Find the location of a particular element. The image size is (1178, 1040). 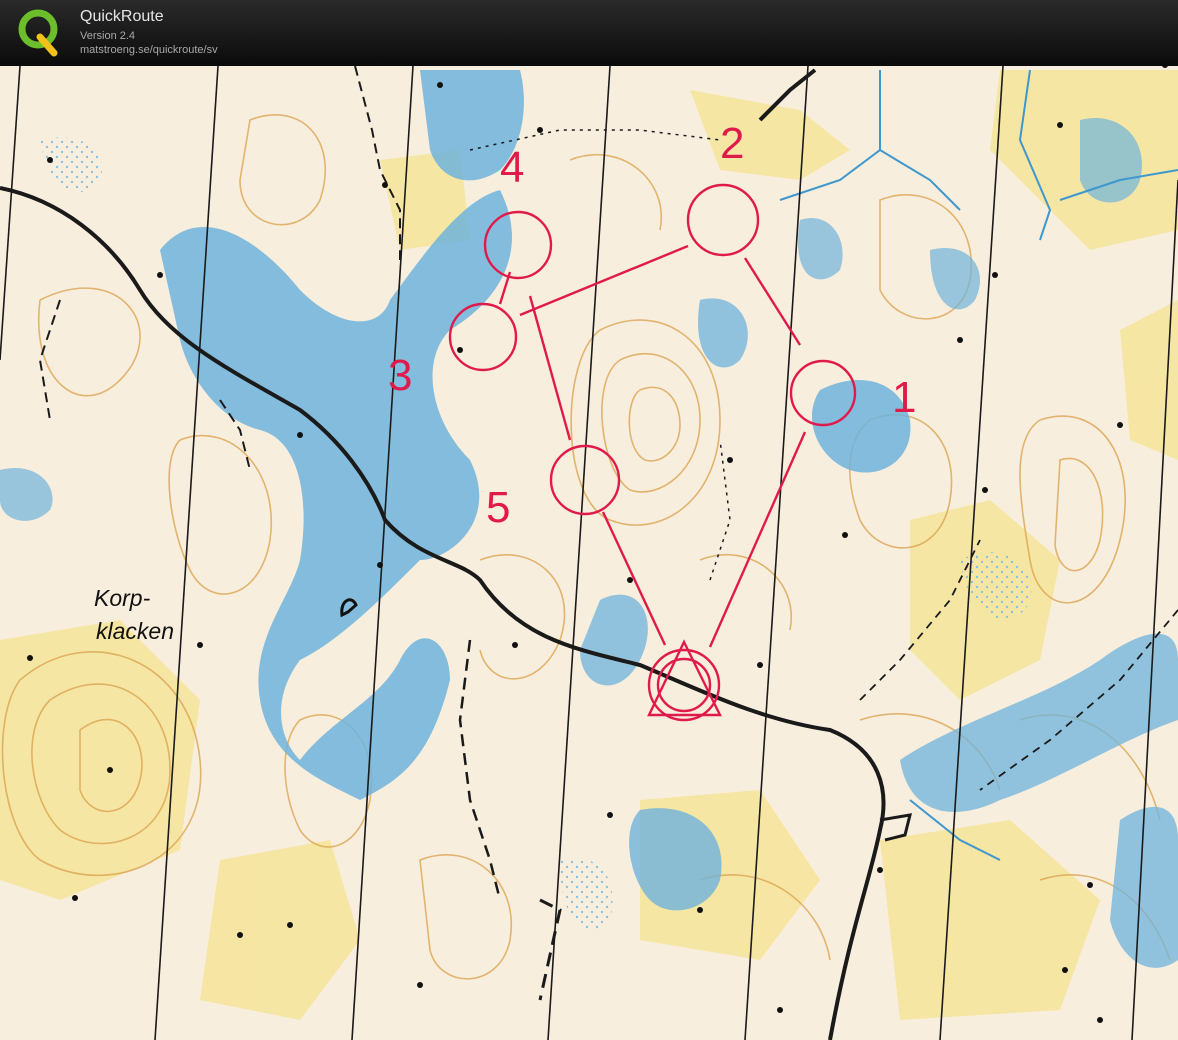

place-label-line2: klacken is located at coordinates (135, 631).